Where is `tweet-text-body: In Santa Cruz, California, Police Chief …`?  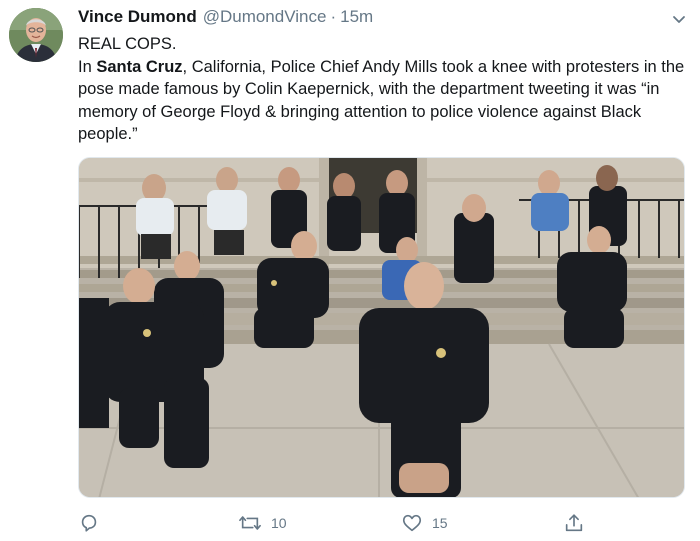 tweet-text-body: In Santa Cruz, California, Police Chief … is located at coordinates (382, 101).